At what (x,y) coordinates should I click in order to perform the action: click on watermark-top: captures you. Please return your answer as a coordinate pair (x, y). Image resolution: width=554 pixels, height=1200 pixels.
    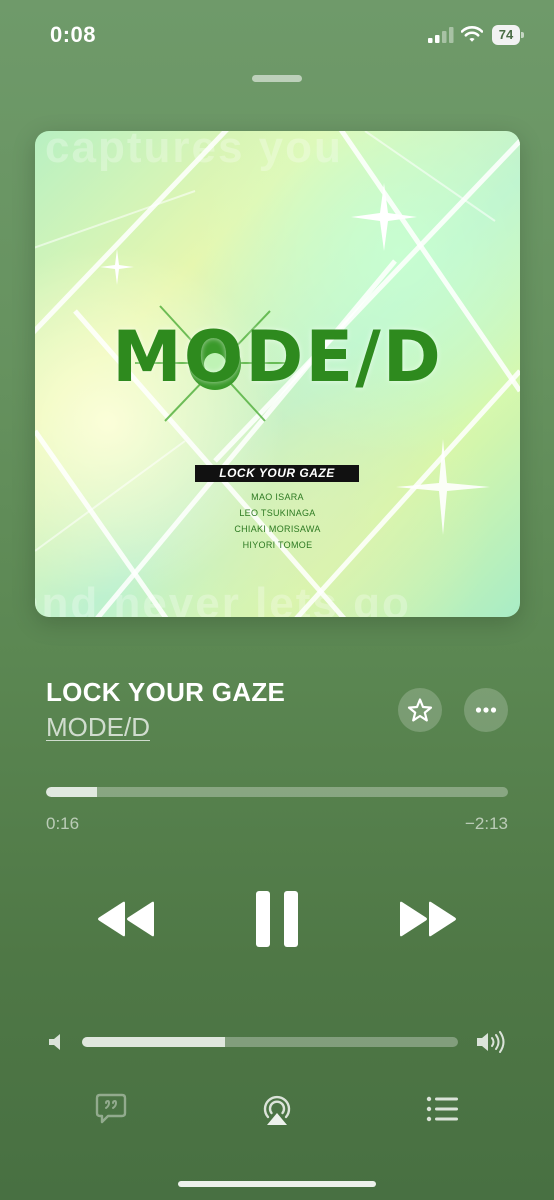
    Looking at the image, I should click on (194, 151).